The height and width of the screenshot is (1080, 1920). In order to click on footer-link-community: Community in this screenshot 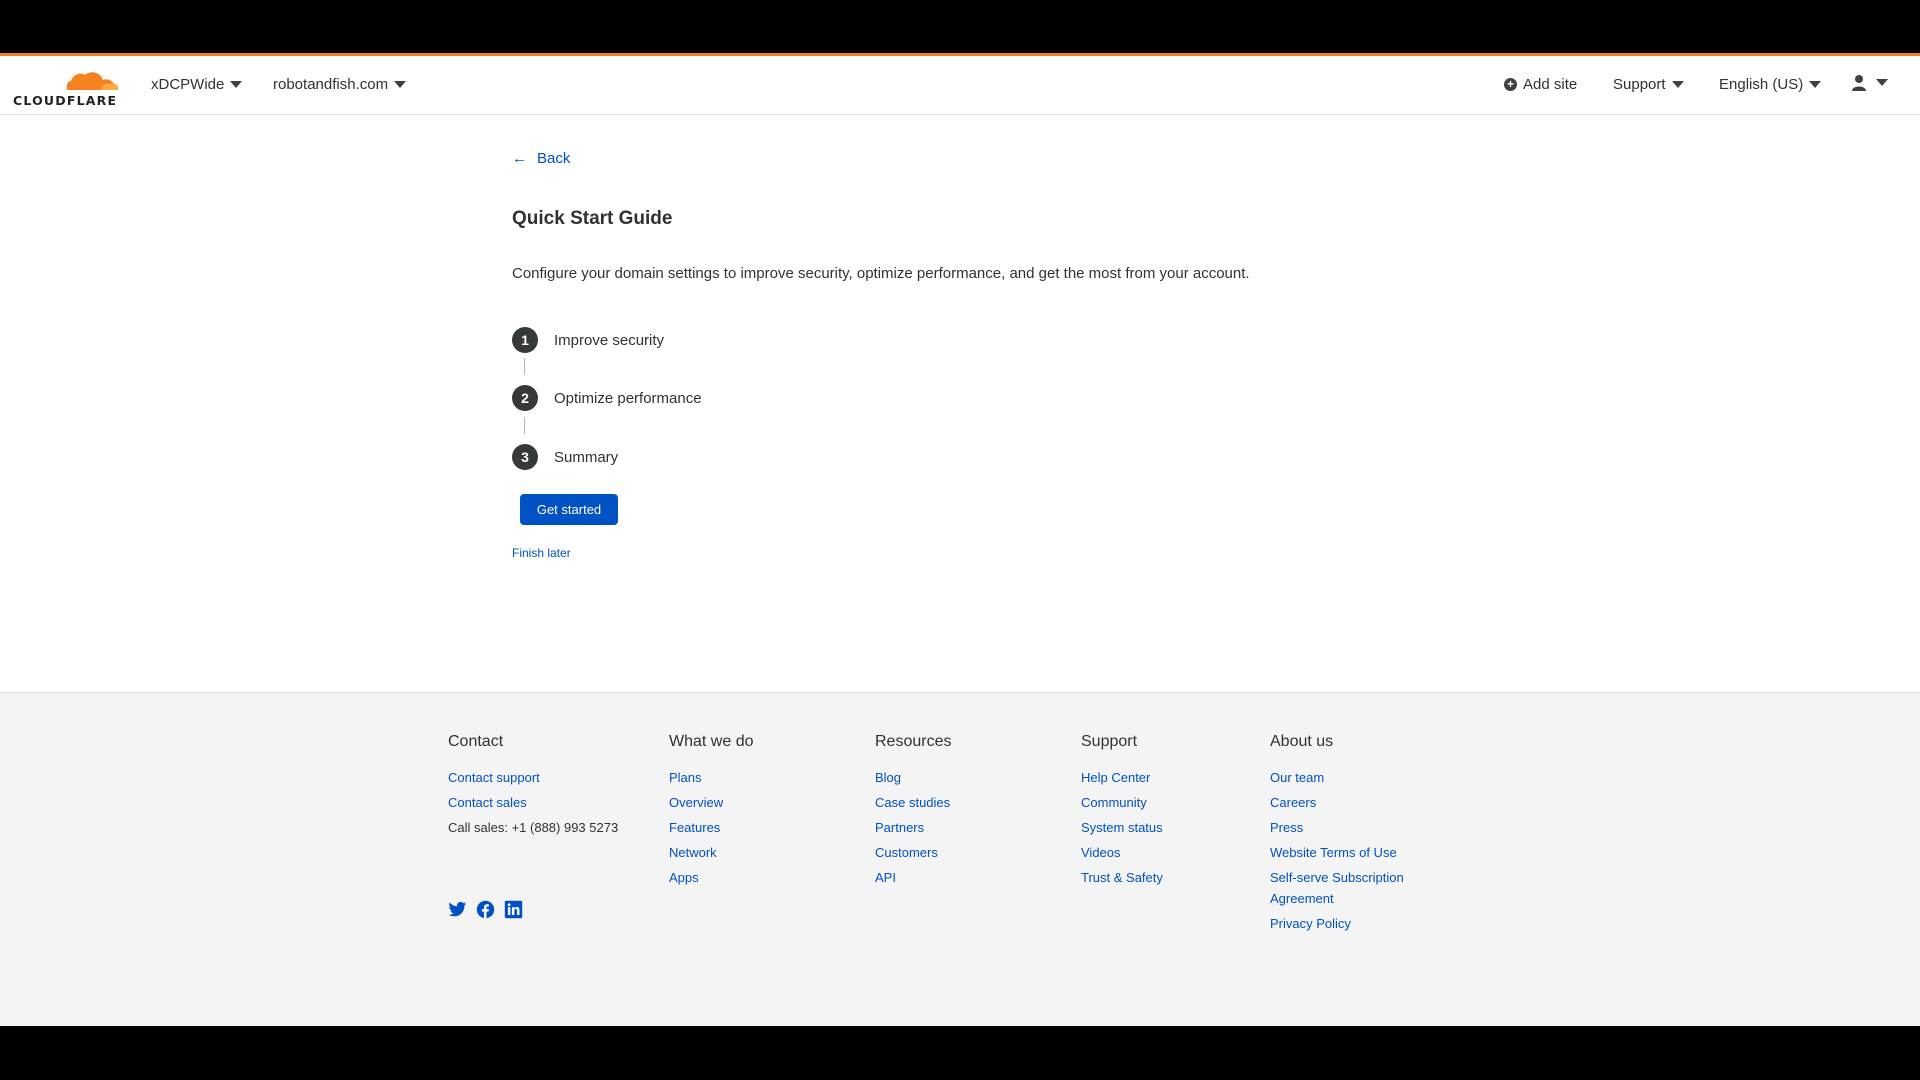, I will do `click(1122, 802)`.